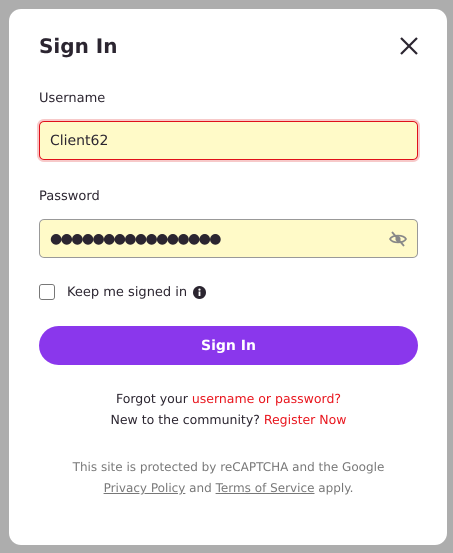 The height and width of the screenshot is (553, 453). What do you see at coordinates (335, 488) in the screenshot?
I see `recaptcha-text: apply.` at bounding box center [335, 488].